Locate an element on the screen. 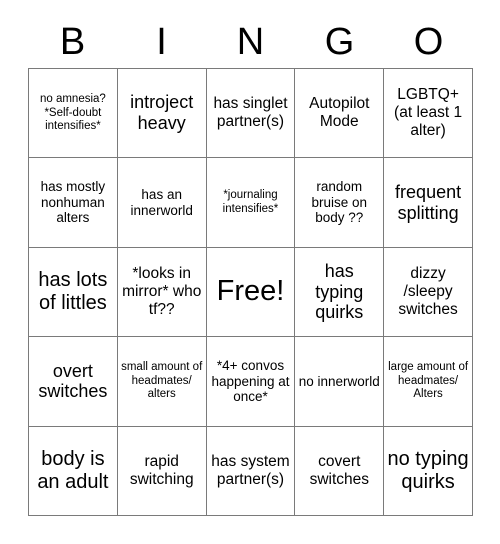  bingo-cell-r1-c5: LGBTQ+ (at least 1 alter) is located at coordinates (428, 114).